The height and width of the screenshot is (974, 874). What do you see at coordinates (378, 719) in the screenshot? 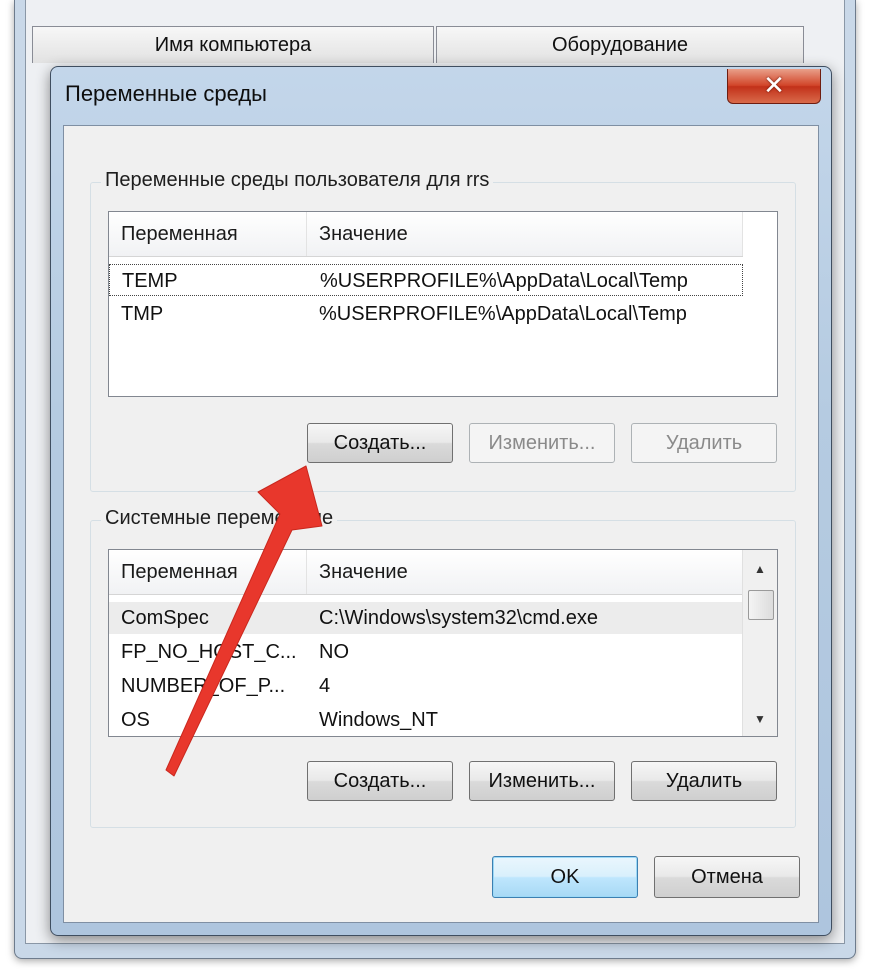
I see `variable-value: Windows_NT` at bounding box center [378, 719].